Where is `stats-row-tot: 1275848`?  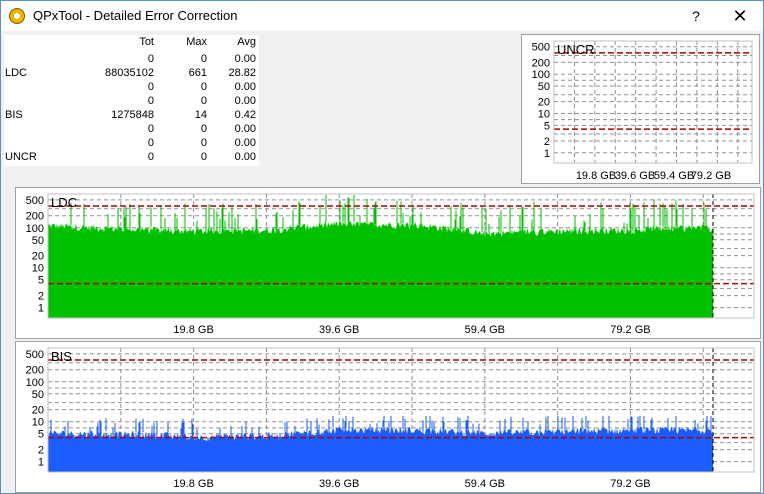 stats-row-tot: 1275848 is located at coordinates (132, 115).